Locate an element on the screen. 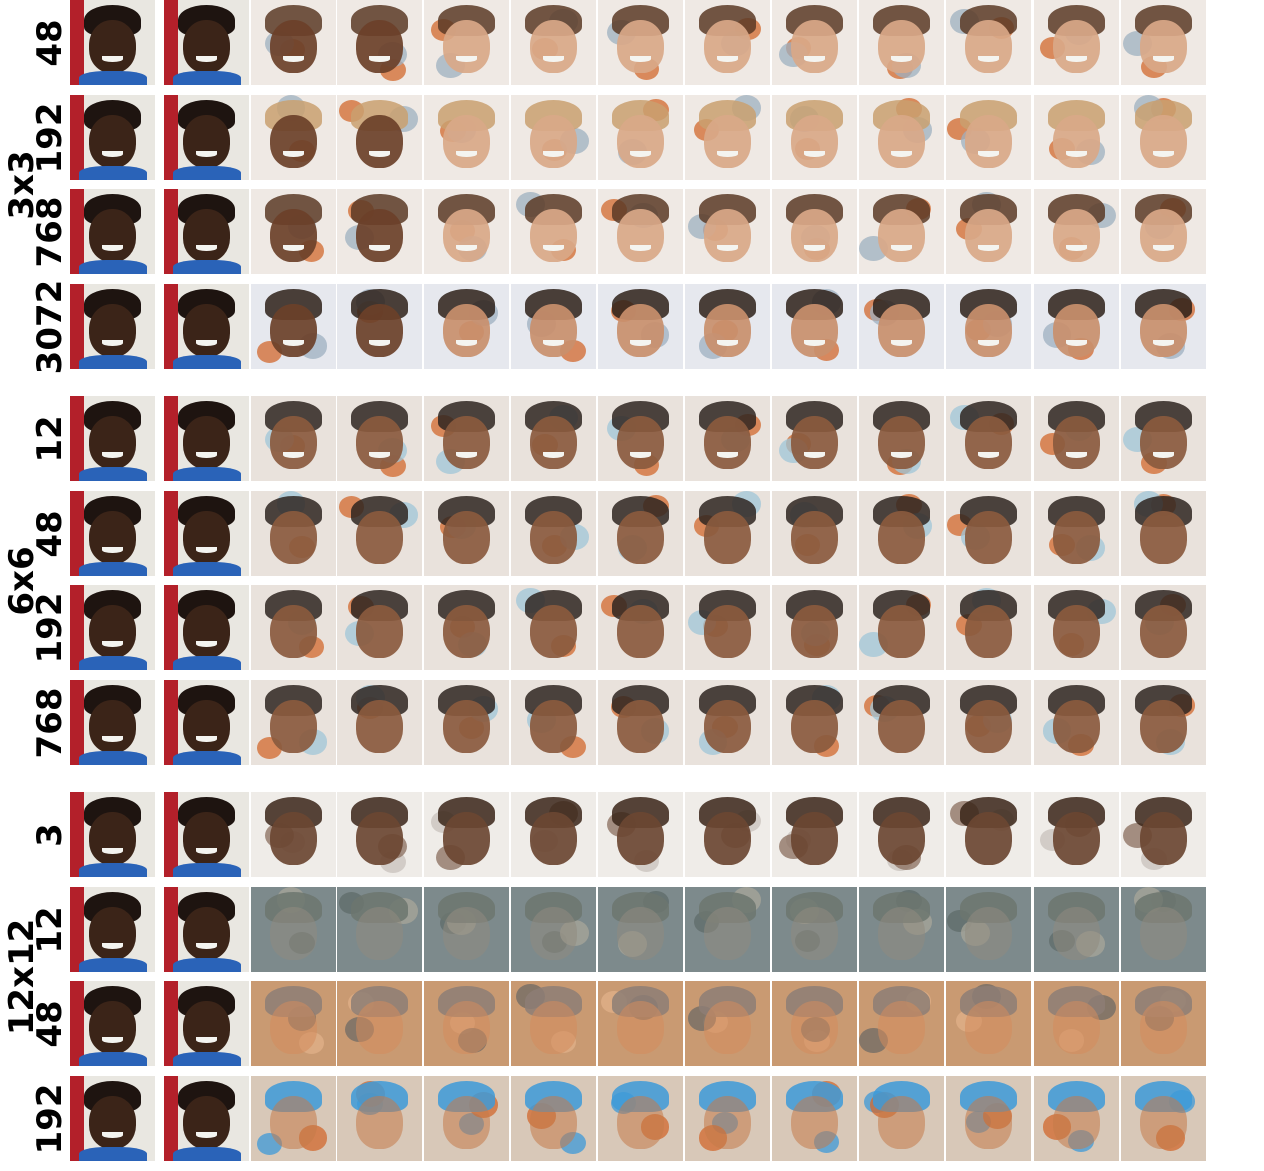 This screenshot has height=1171, width=1264. row-label: 192 is located at coordinates (50, 1118).